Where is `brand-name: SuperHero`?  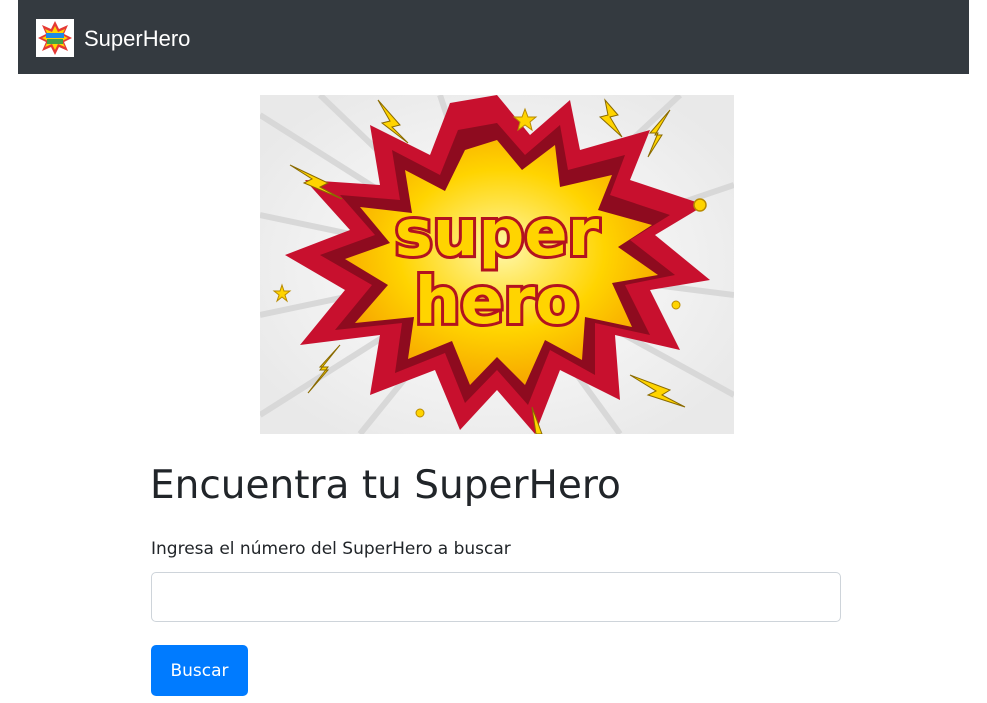
brand-name: SuperHero is located at coordinates (137, 39).